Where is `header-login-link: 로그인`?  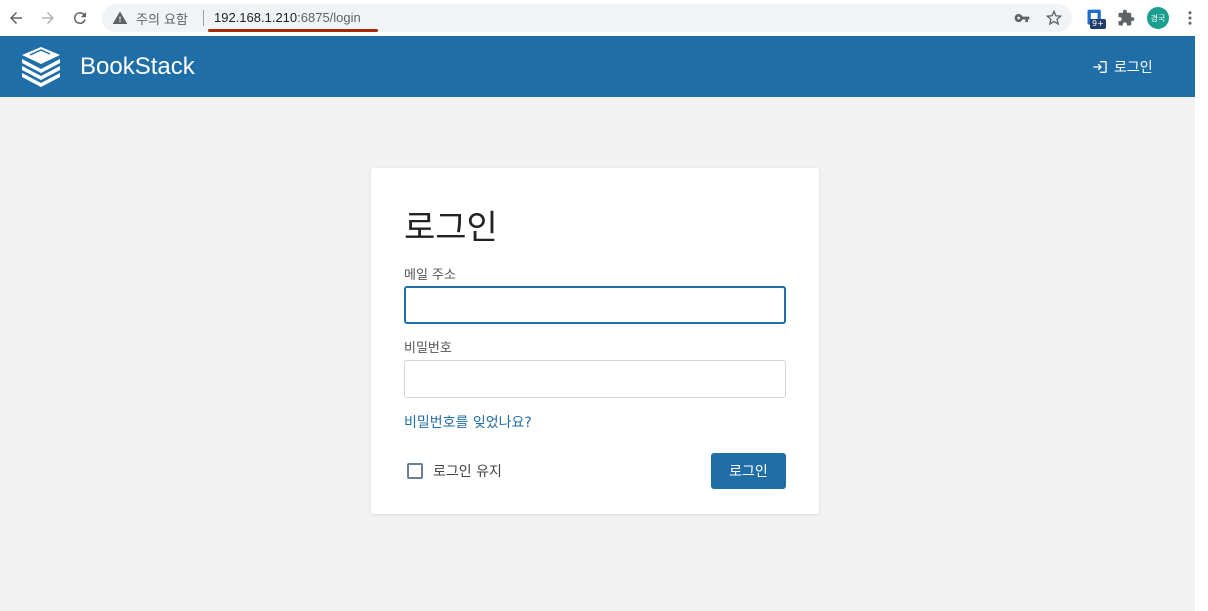
header-login-link: 로그인 is located at coordinates (1122, 67).